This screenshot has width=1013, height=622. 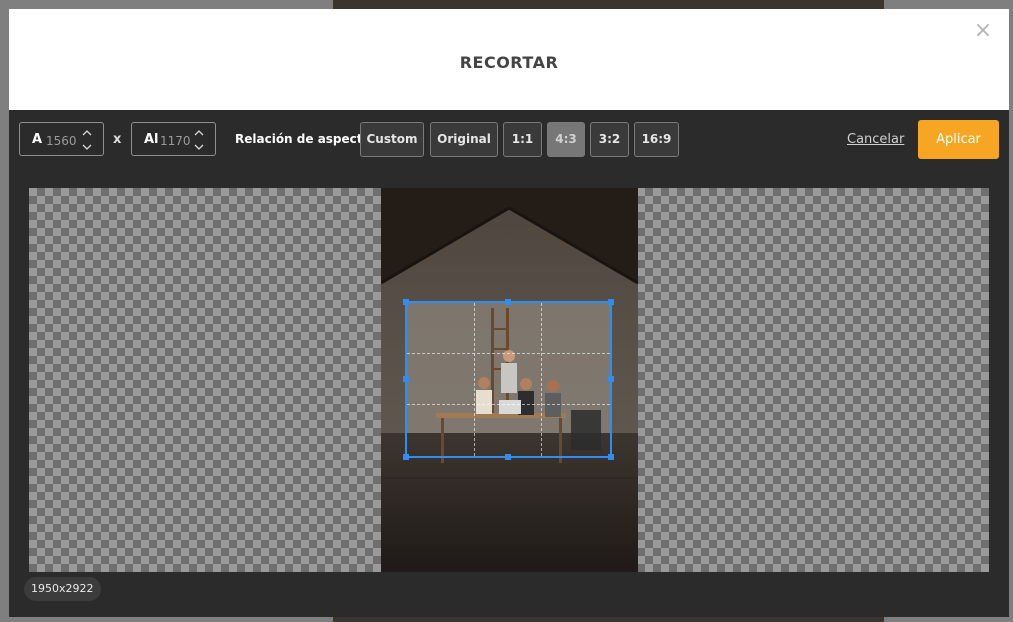 I want to click on crop-selection, so click(x=508, y=379).